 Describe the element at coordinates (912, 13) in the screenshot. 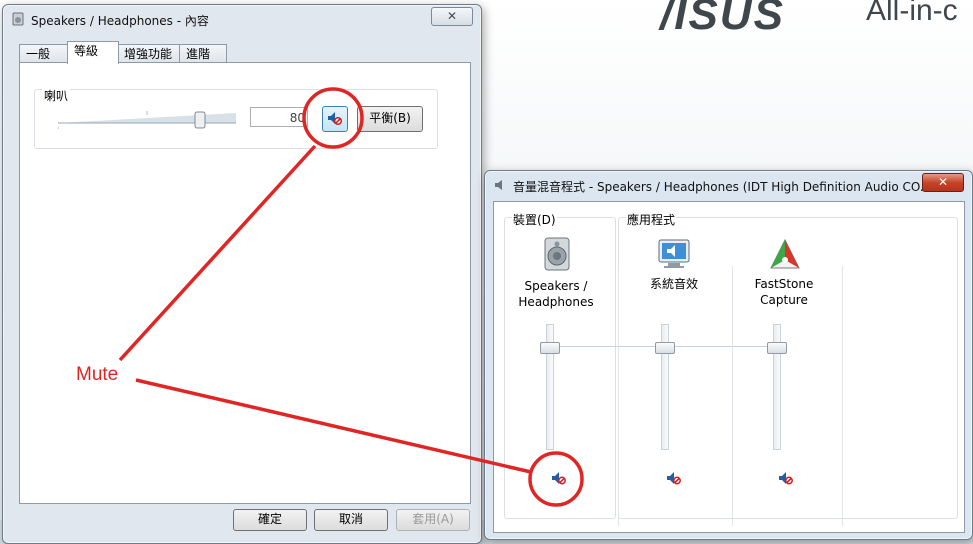

I see `brand-subtitle: All-in-c` at that location.